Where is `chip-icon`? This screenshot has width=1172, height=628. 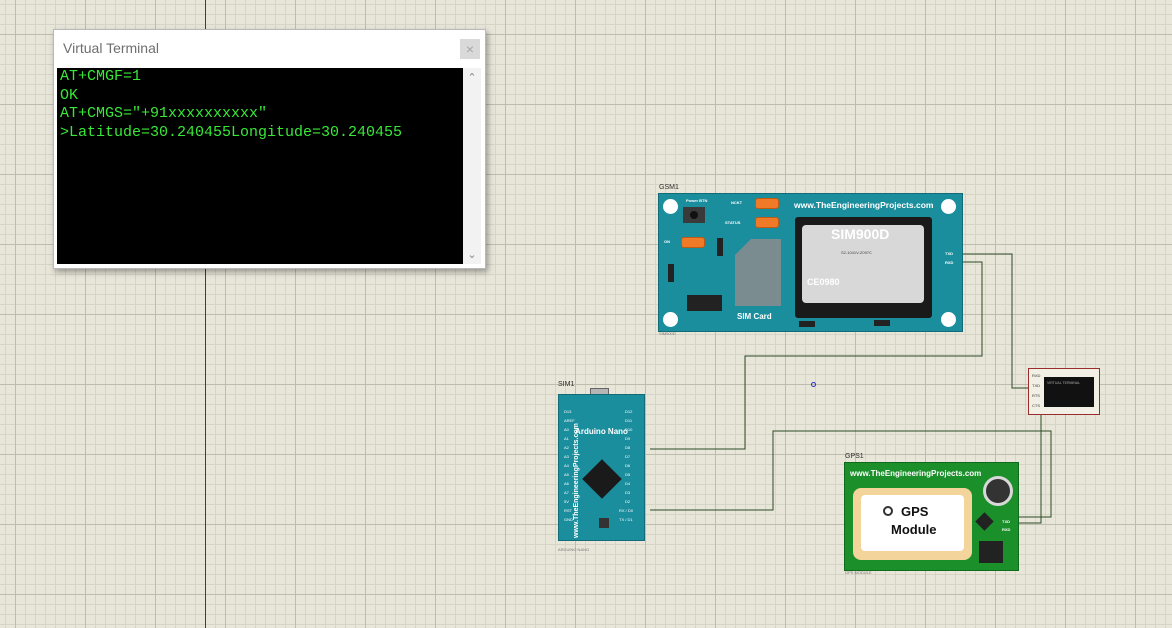
chip-icon is located at coordinates (984, 521).